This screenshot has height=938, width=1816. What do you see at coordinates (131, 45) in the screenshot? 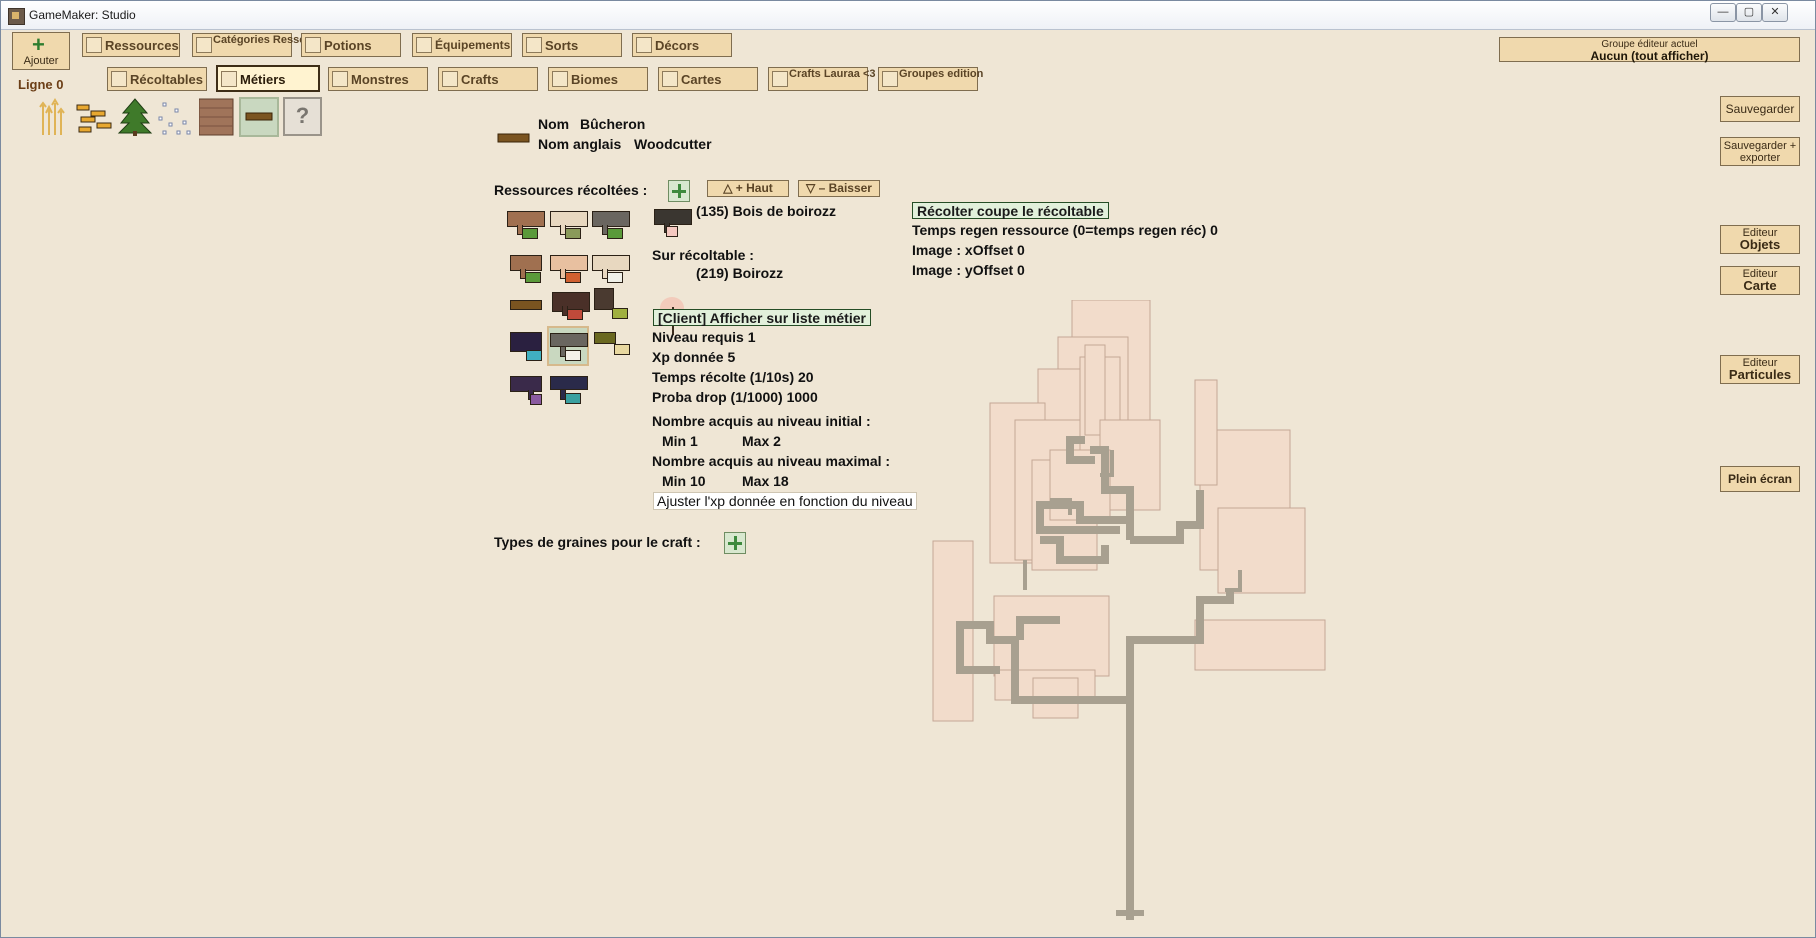
I see `tab-ressources: Ressources` at bounding box center [131, 45].